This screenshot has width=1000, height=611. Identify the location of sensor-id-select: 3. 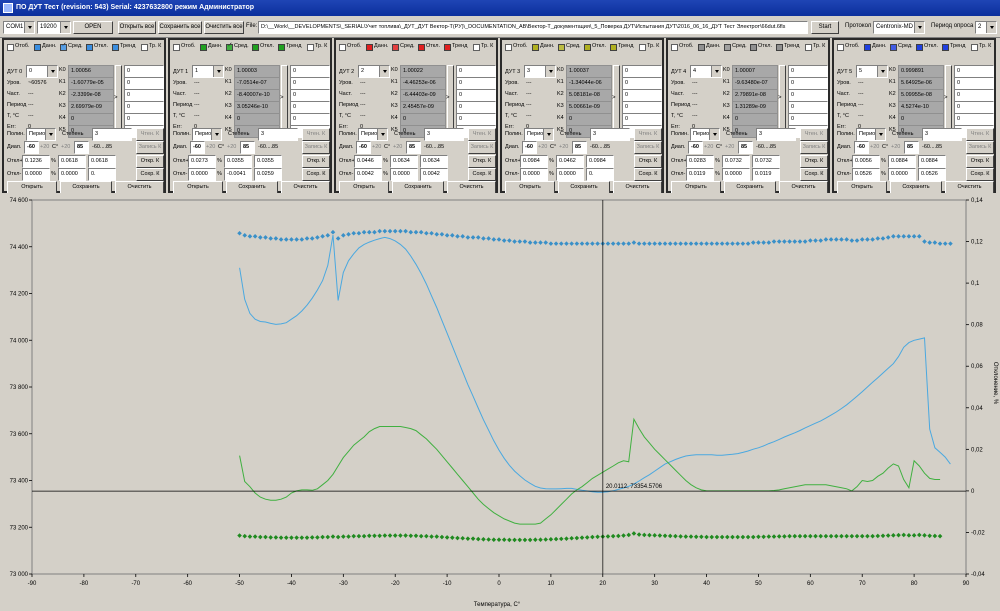
(540, 71).